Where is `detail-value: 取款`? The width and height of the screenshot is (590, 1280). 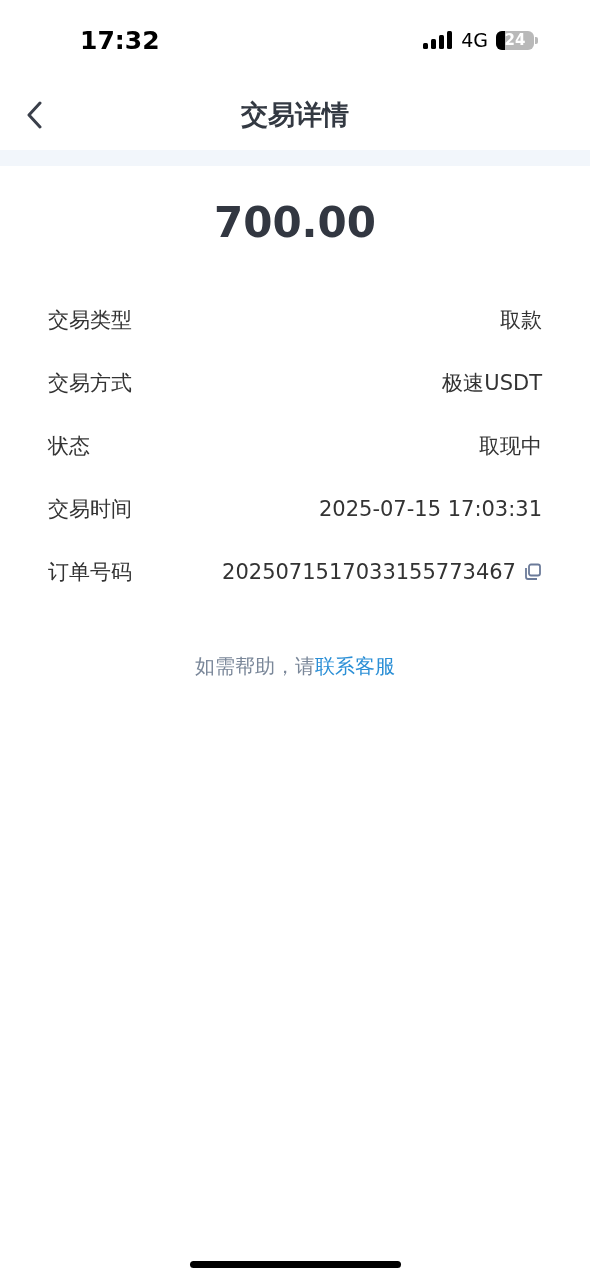
detail-value: 取款 is located at coordinates (521, 320).